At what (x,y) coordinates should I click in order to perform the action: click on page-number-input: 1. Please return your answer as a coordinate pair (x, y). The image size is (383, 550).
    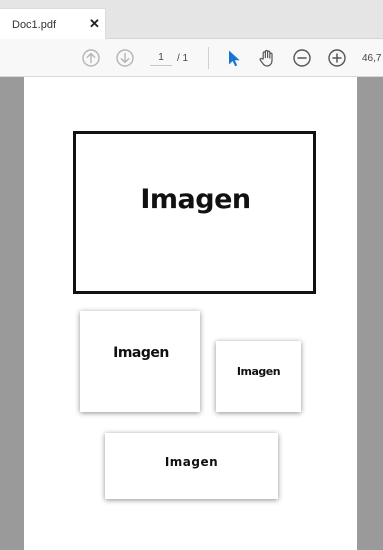
    Looking at the image, I should click on (161, 59).